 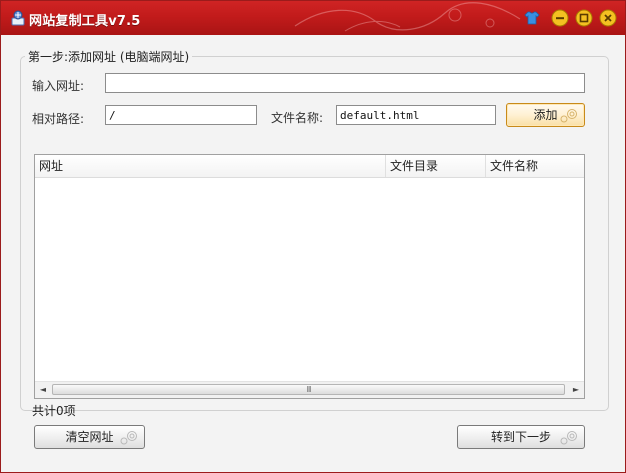 I want to click on clear-urls-label: 清空网址, so click(x=89, y=437).